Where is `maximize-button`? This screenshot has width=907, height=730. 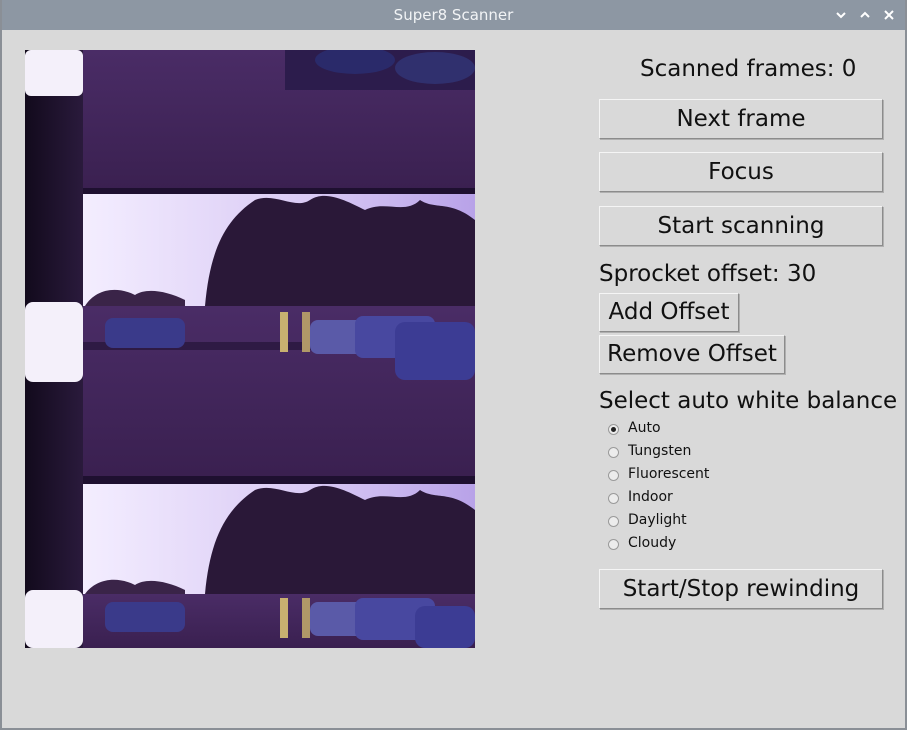
maximize-button is located at coordinates (865, 15).